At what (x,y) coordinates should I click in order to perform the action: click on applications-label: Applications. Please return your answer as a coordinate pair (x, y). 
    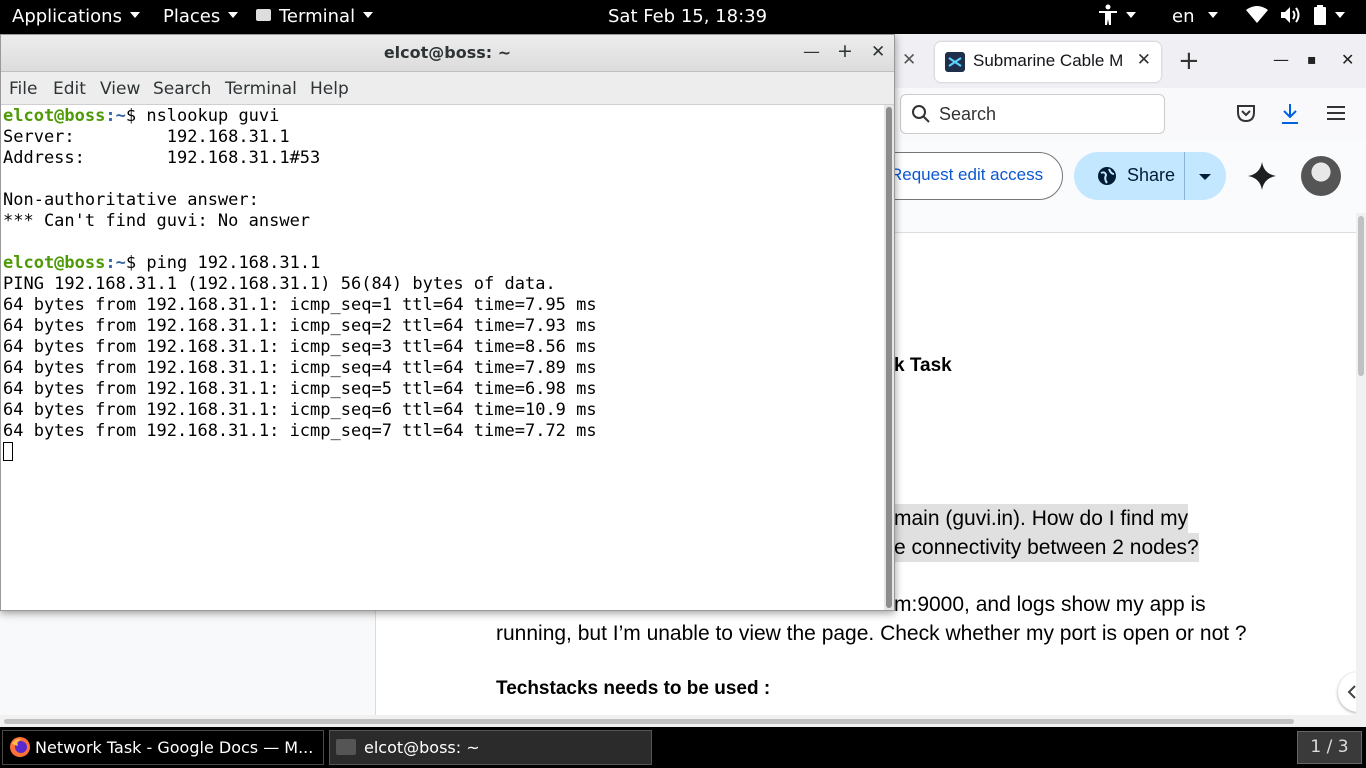
    Looking at the image, I should click on (67, 16).